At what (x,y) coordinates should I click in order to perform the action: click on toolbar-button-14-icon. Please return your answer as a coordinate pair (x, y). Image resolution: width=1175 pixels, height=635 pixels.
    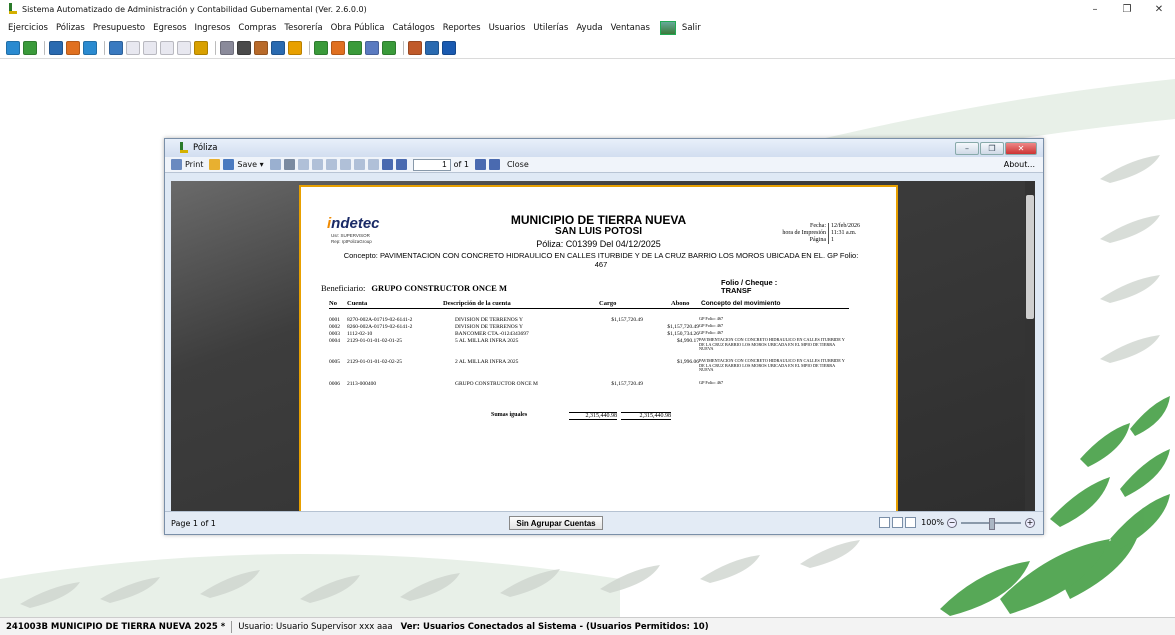
    Looking at the image, I should click on (261, 48).